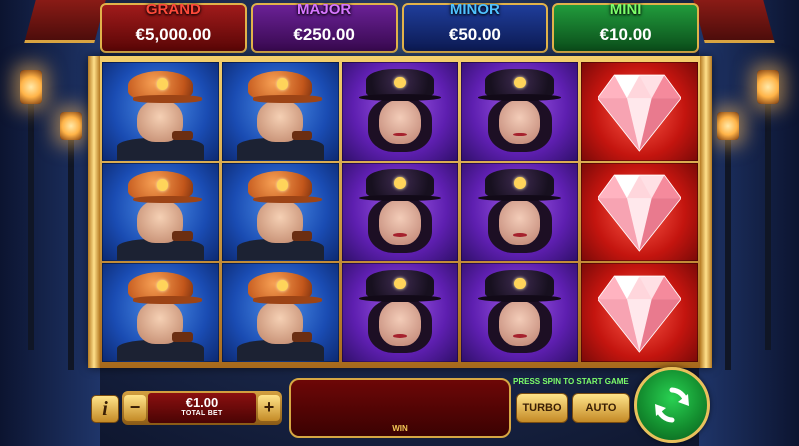  I want to click on jackpot-mini: MINI €10.00, so click(625, 27).